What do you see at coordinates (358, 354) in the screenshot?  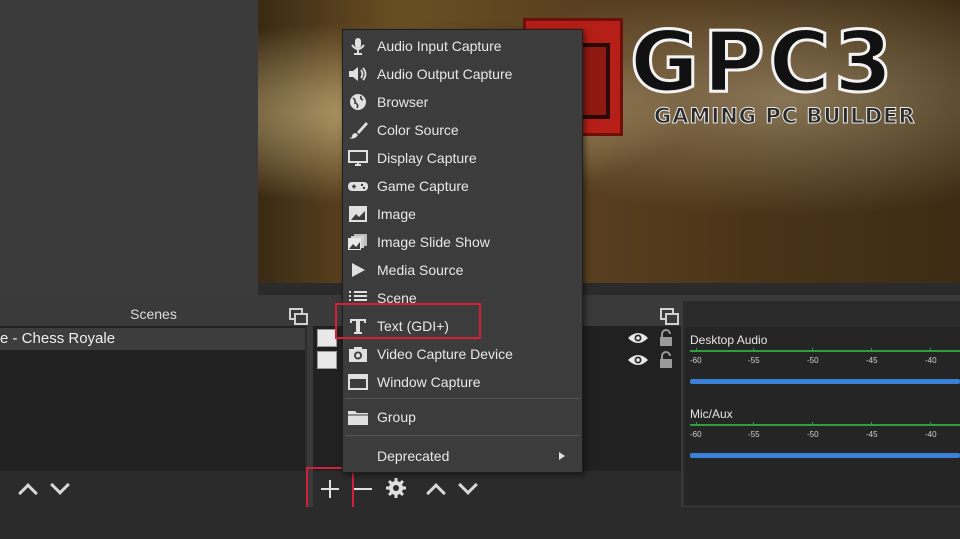 I see `camera-icon` at bounding box center [358, 354].